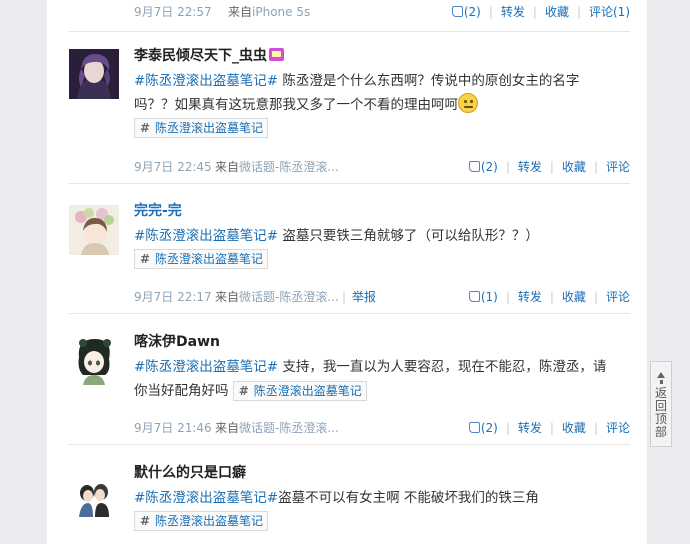 The height and width of the screenshot is (544, 690). What do you see at coordinates (609, 12) in the screenshot?
I see `comment-button: 评论(1)` at bounding box center [609, 12].